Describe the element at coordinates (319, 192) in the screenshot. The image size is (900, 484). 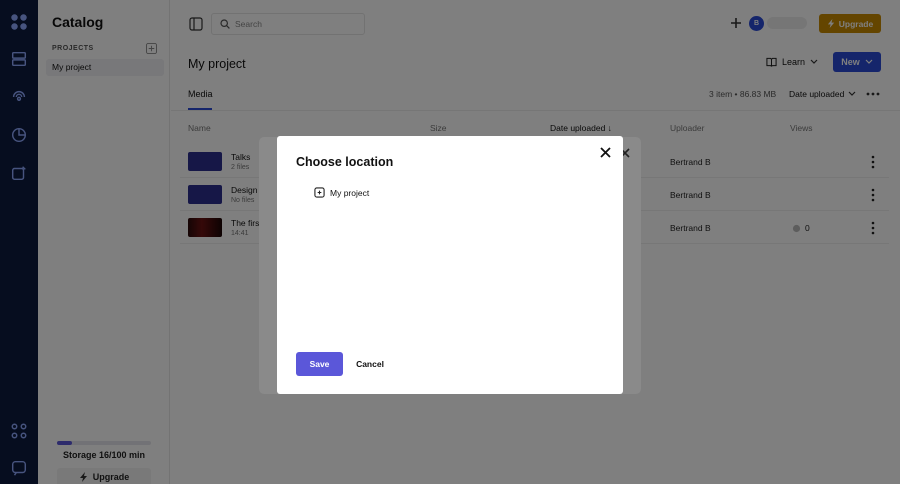
I see `project-icon` at that location.